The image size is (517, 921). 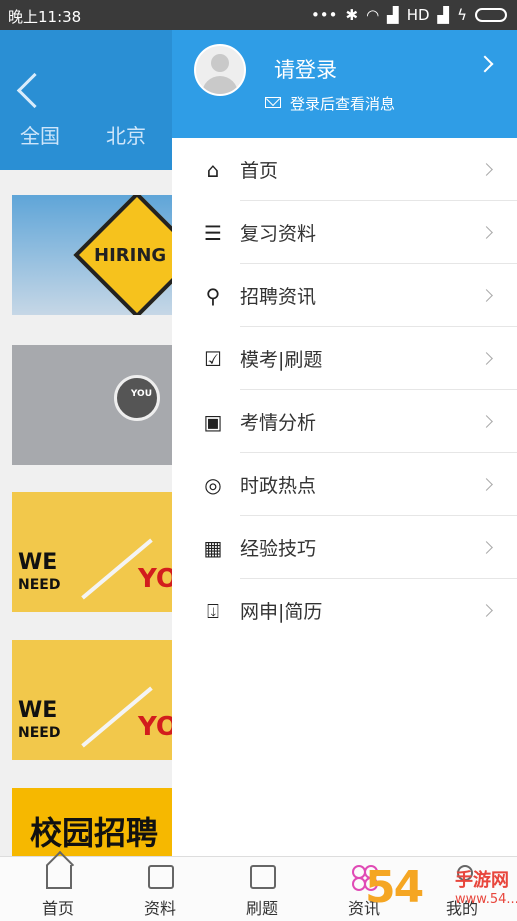 I want to click on thumbnail-caption: YOU, so click(x=141, y=394).